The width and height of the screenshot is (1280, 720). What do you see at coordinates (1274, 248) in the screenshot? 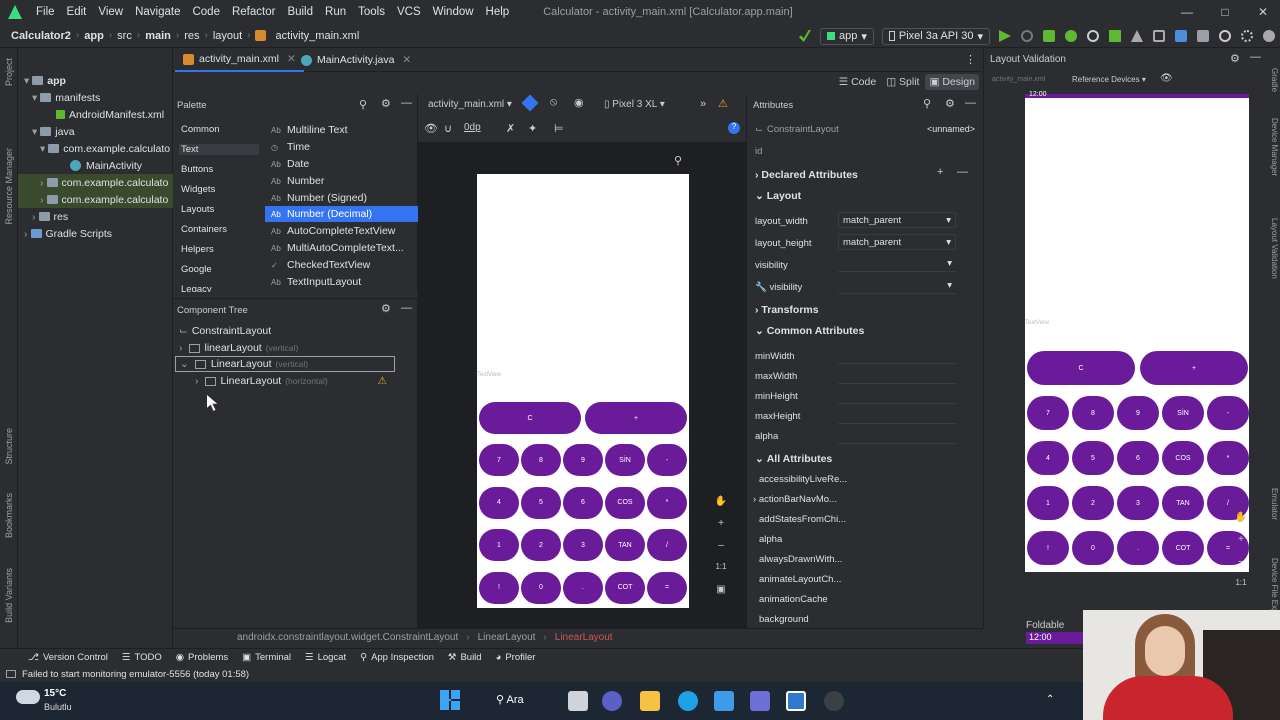
I see `layout-validation-tool-tab: Layout Validation` at bounding box center [1274, 248].